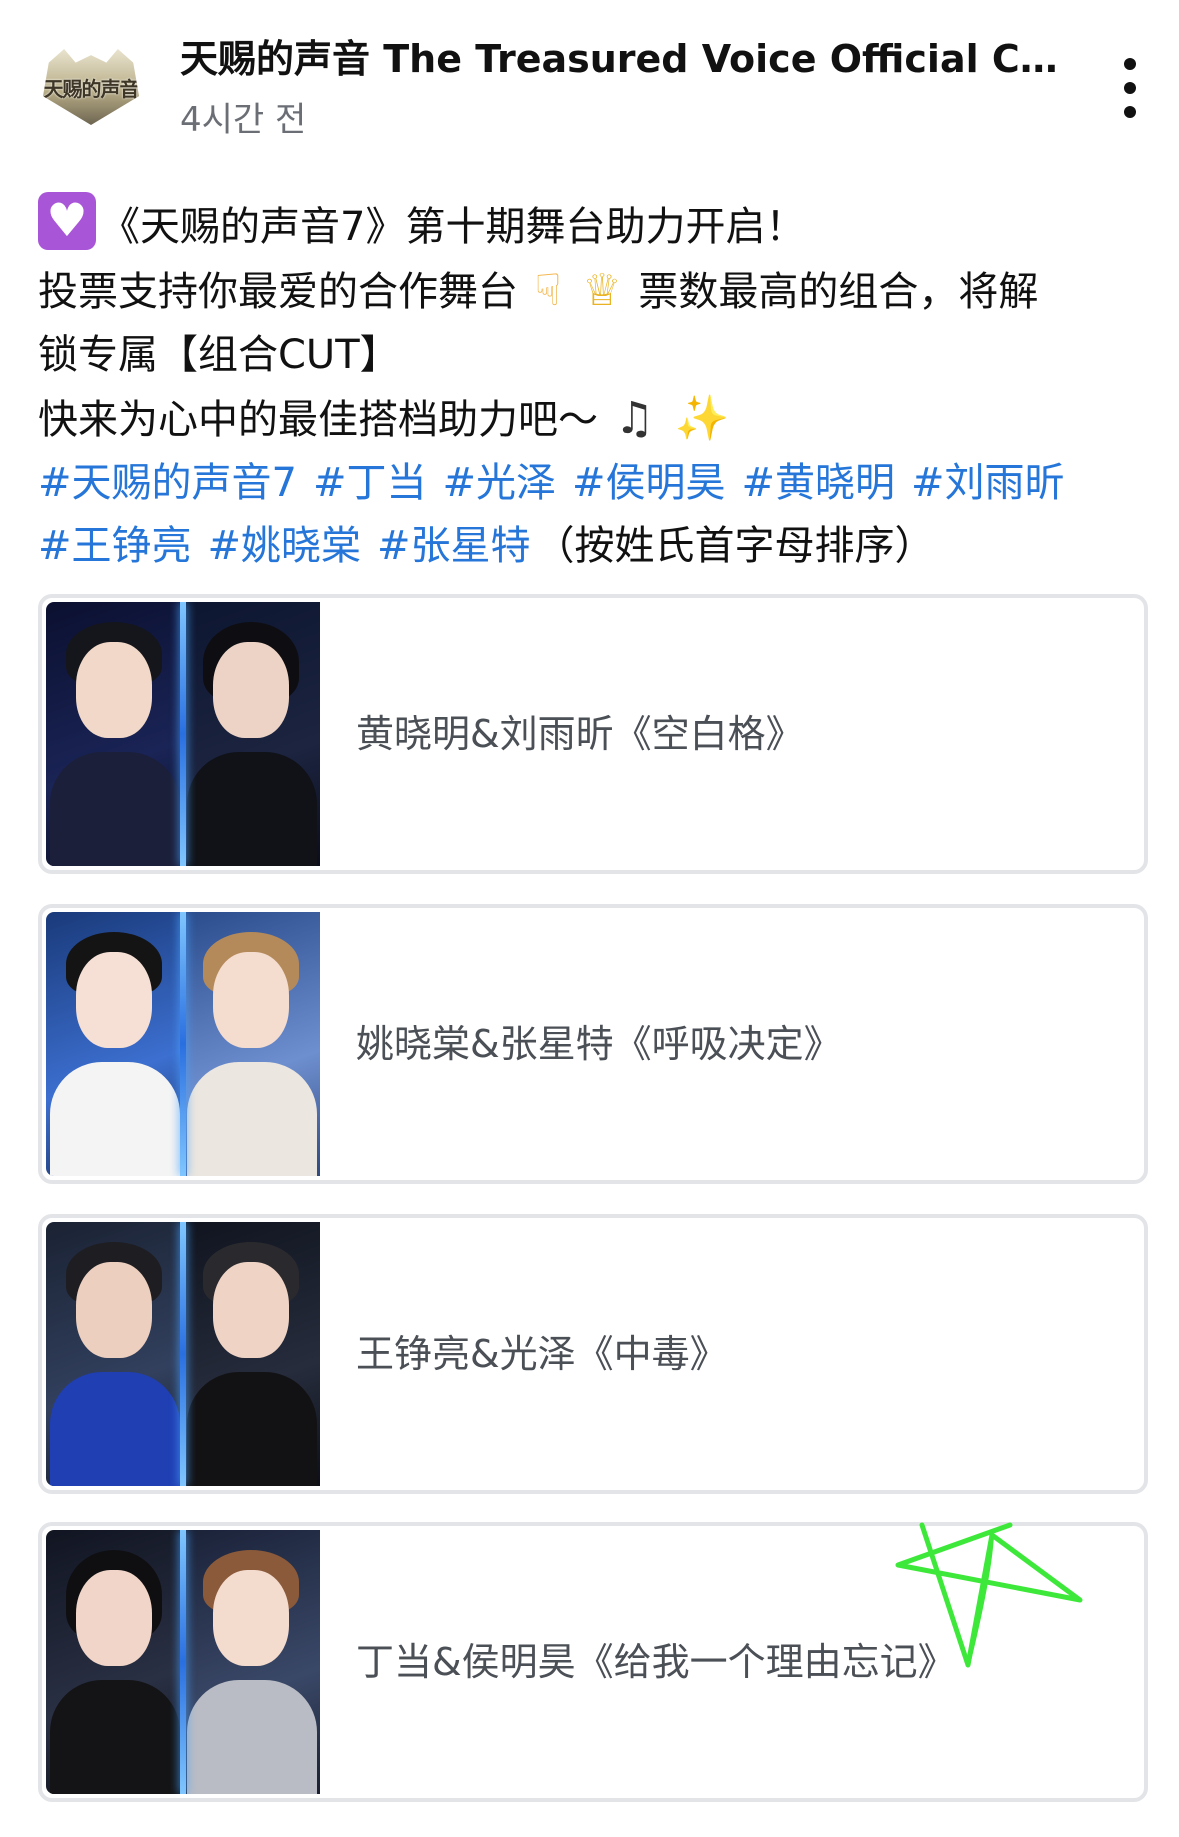 This screenshot has height=1837, width=1179. Describe the element at coordinates (593, 419) in the screenshot. I see `post-line-4: 快来为心中的最佳搭档助力吧～ ♫ ✨` at that location.